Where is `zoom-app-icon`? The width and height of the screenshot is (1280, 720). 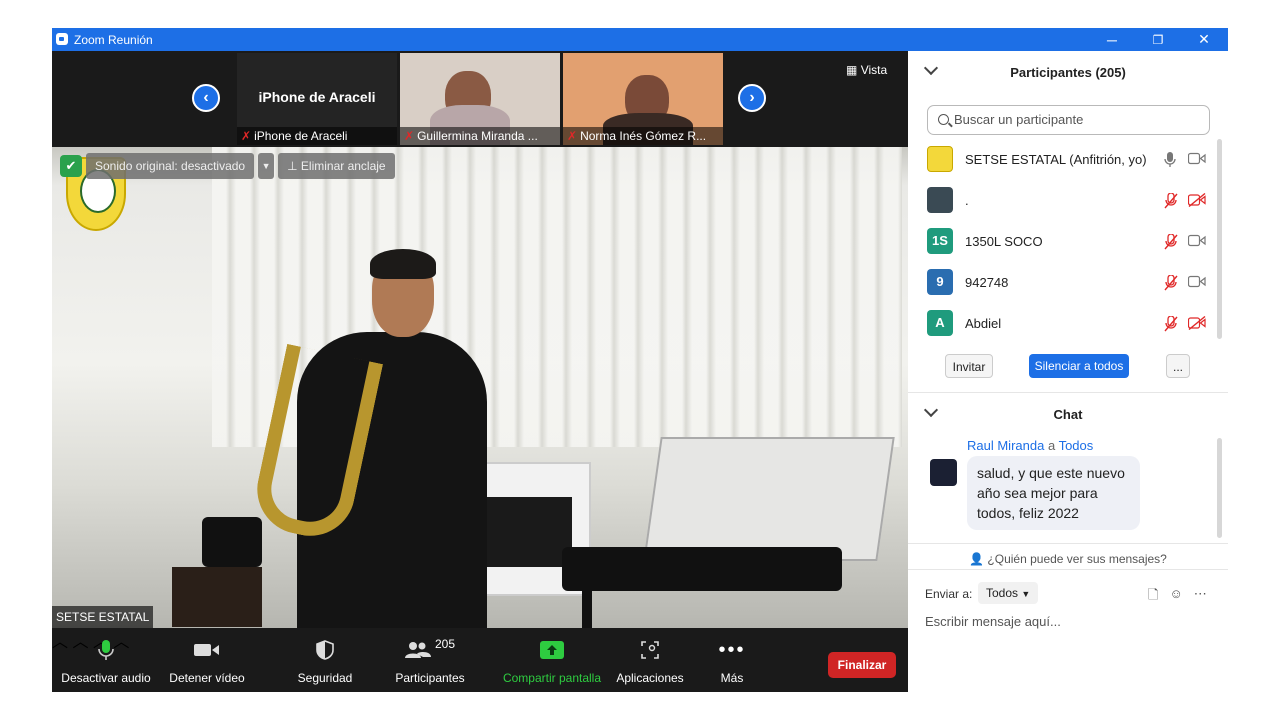 zoom-app-icon is located at coordinates (62, 39).